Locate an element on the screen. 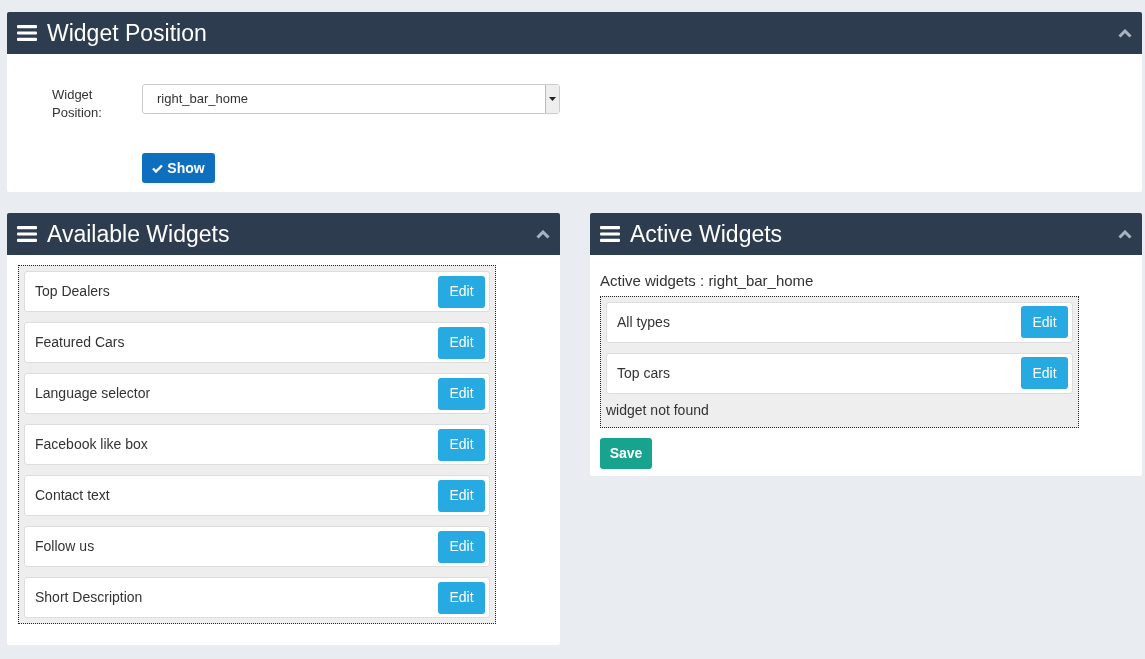 This screenshot has height=659, width=1145. widget-name: Top cars is located at coordinates (644, 373).